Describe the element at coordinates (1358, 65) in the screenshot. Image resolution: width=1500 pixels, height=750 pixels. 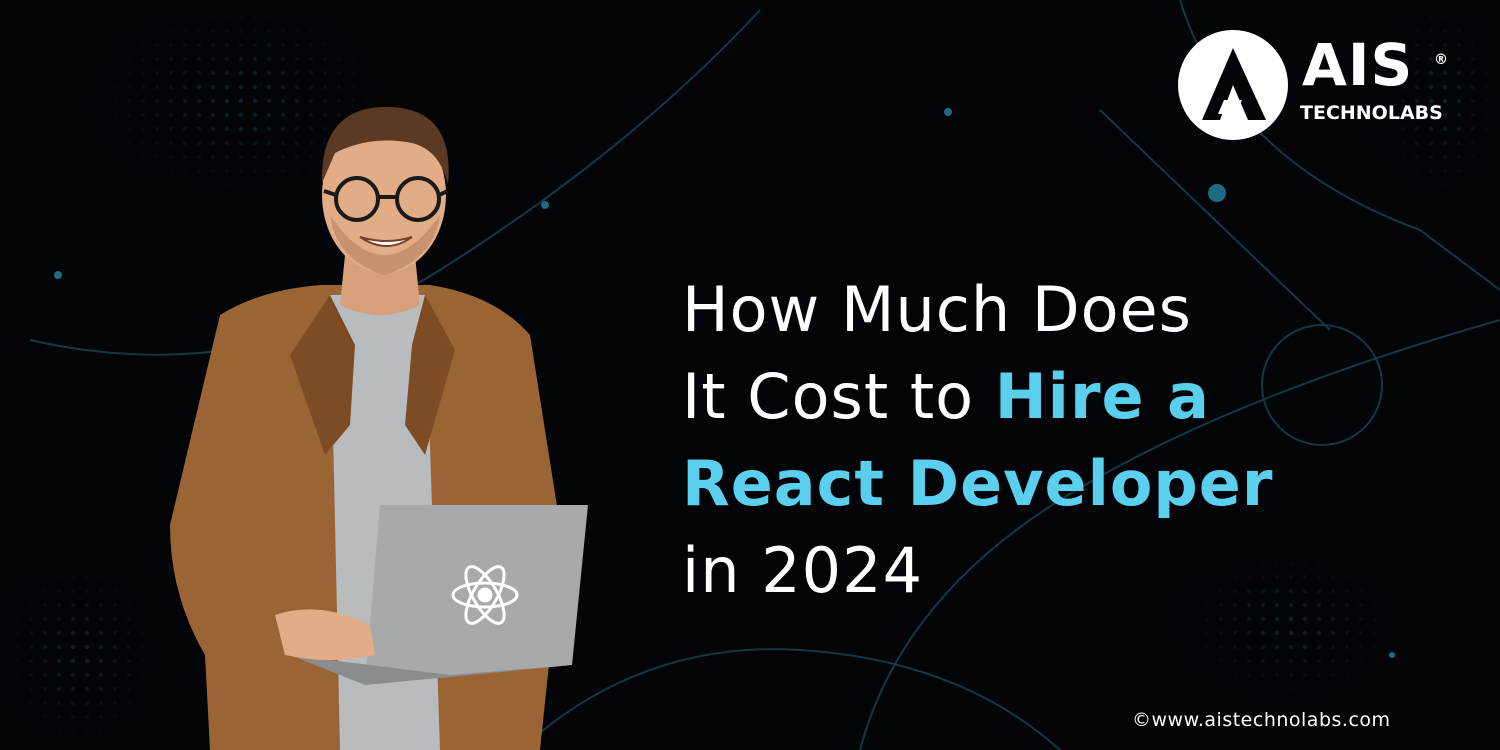
I see `logo-wordmark: AIS` at that location.